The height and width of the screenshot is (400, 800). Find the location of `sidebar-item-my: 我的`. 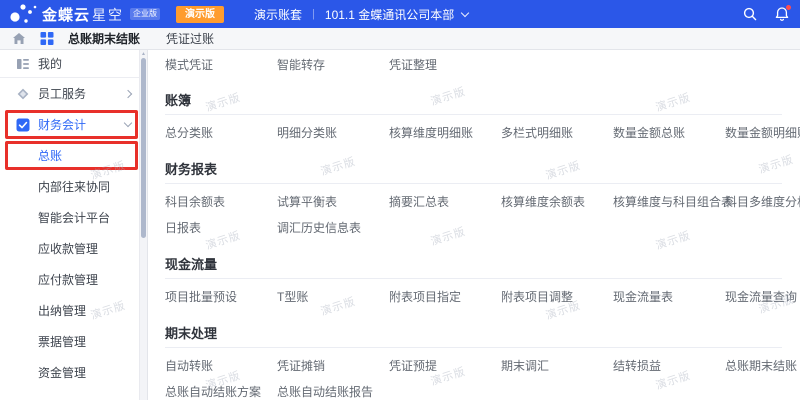

sidebar-item-my: 我的 is located at coordinates (73, 64).